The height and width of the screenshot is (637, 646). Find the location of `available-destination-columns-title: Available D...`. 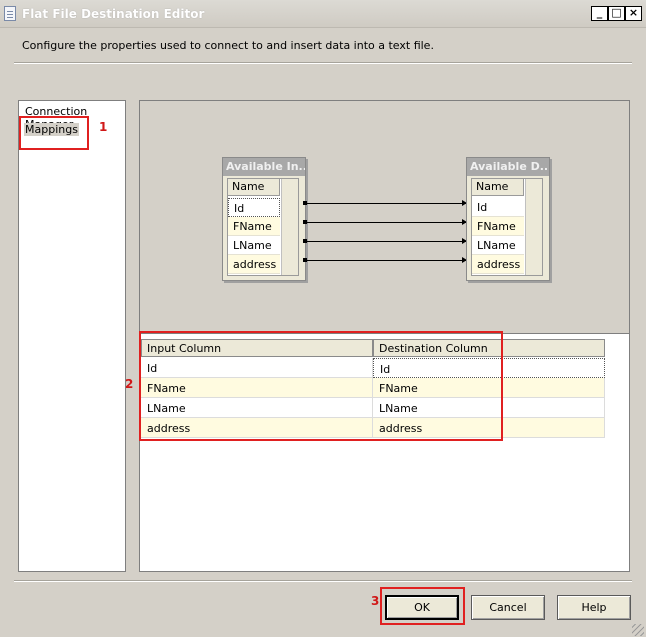

available-destination-columns-title: Available D... is located at coordinates (508, 167).